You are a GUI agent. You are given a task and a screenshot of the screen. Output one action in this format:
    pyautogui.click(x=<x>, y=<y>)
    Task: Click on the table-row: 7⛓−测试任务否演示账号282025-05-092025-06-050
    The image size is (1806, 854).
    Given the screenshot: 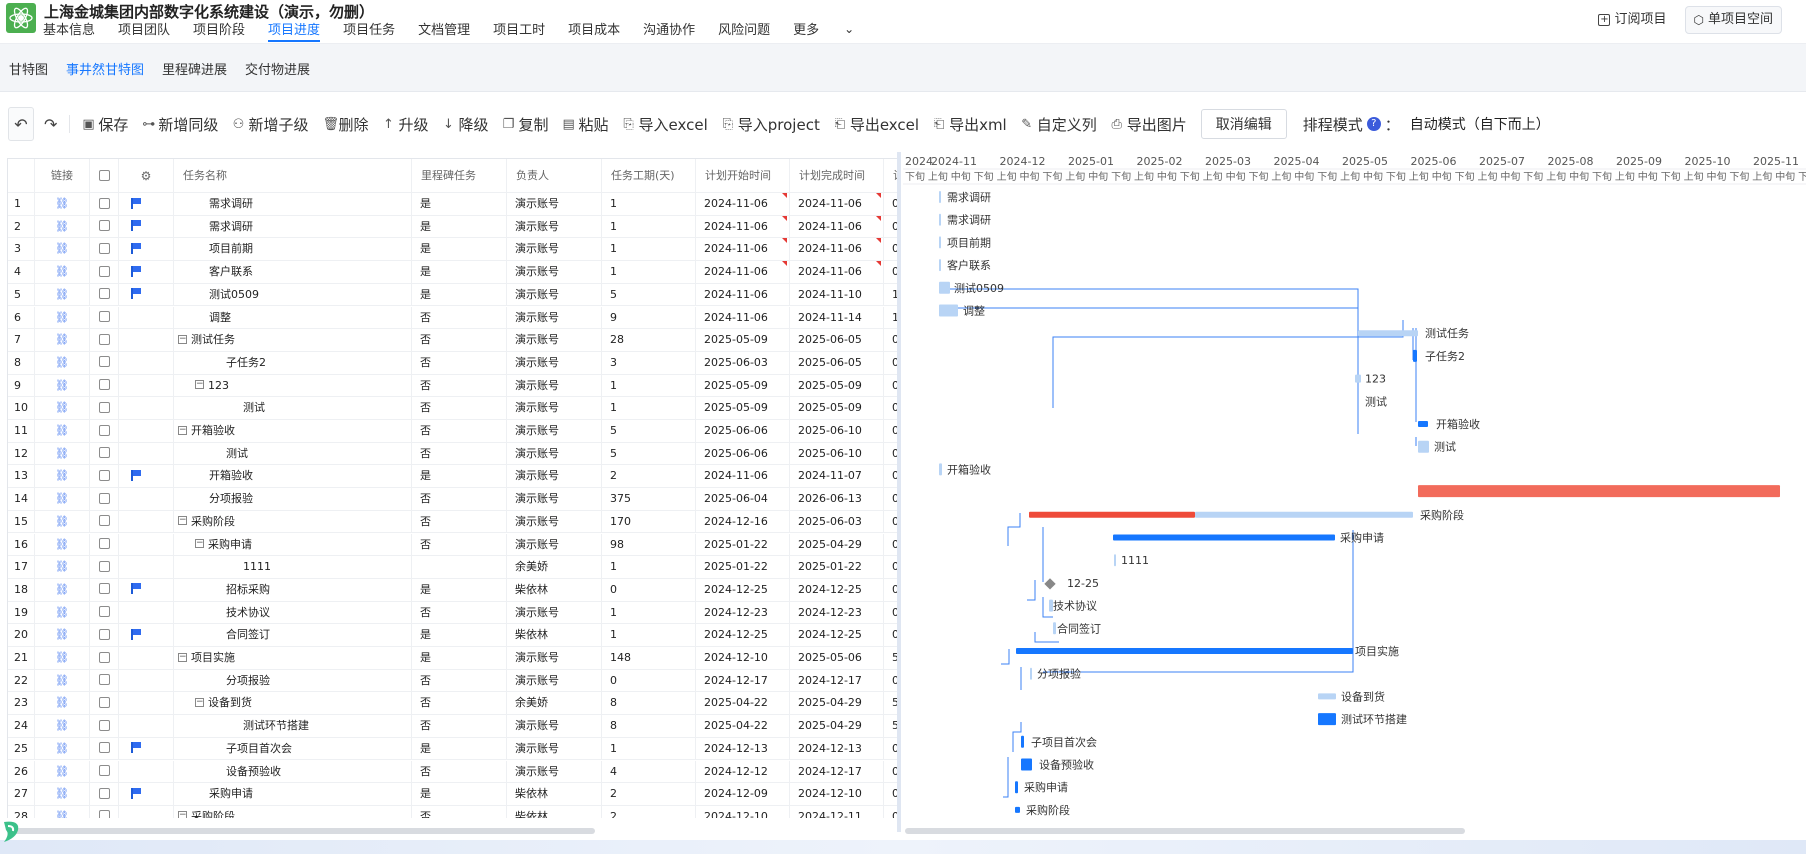 What is the action you would take?
    pyautogui.click(x=453, y=340)
    